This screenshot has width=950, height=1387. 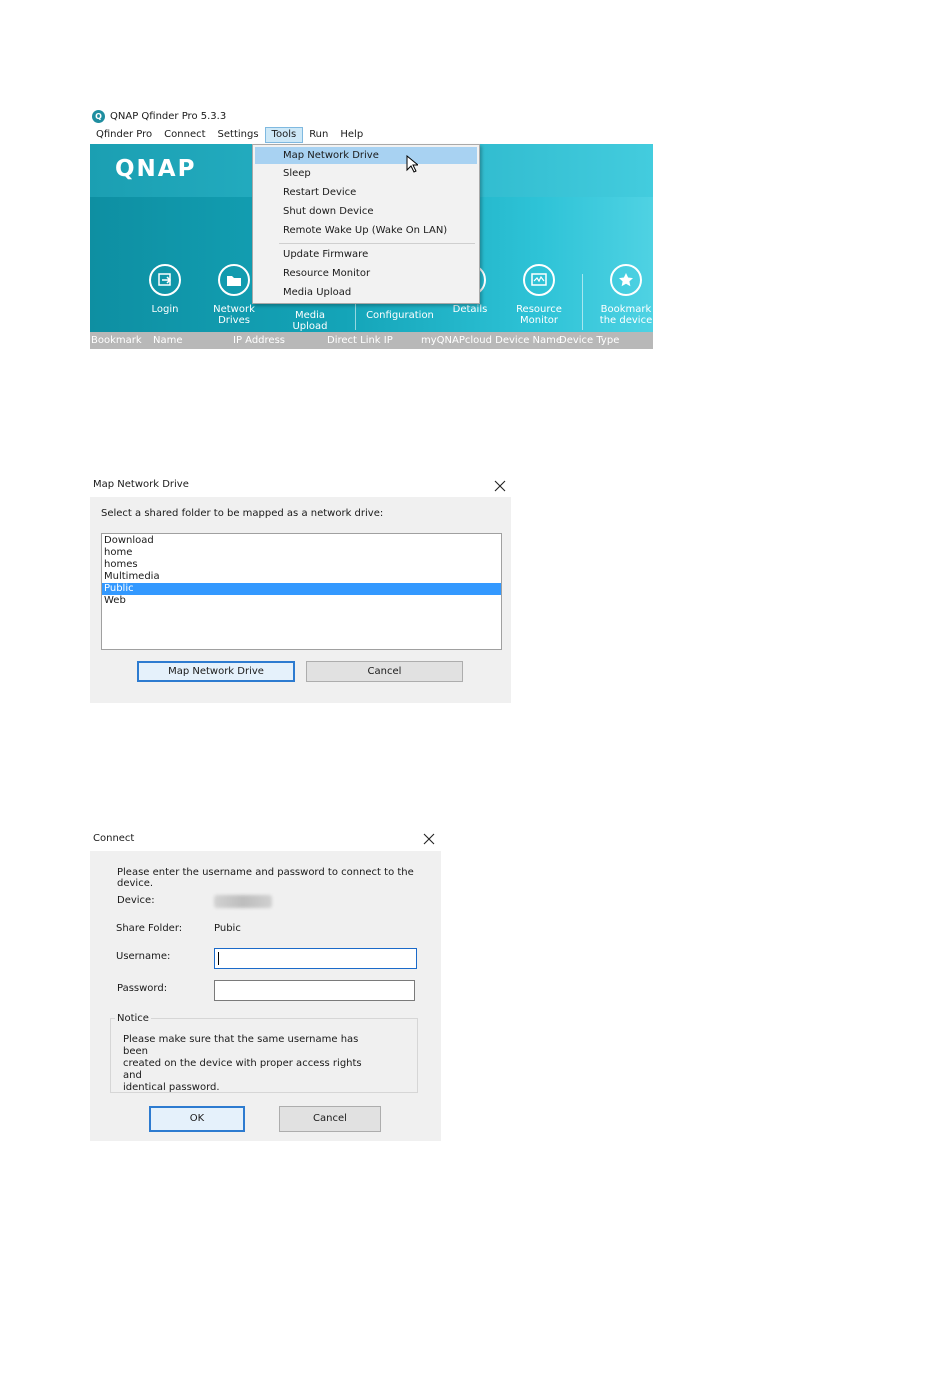 I want to click on network-drives-label-2: Drives, so click(x=234, y=320).